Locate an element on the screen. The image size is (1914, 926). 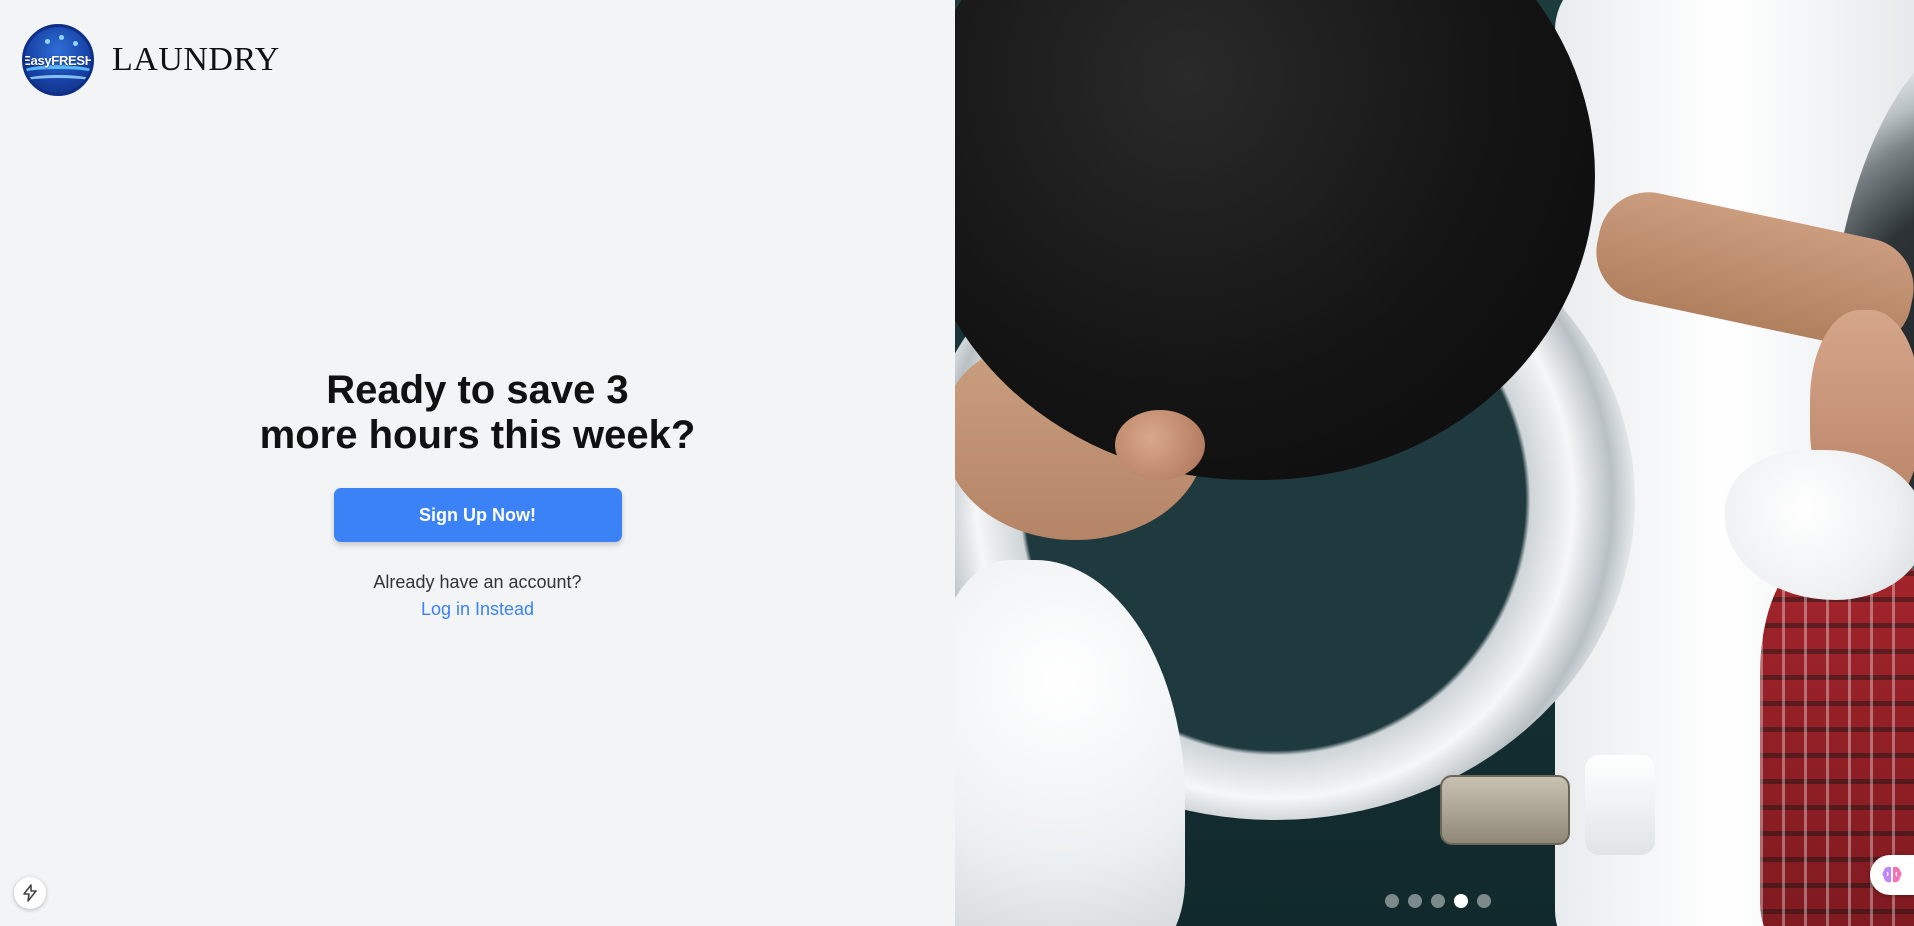
logo-badge-icon: EasyFRESH is located at coordinates (58, 60).